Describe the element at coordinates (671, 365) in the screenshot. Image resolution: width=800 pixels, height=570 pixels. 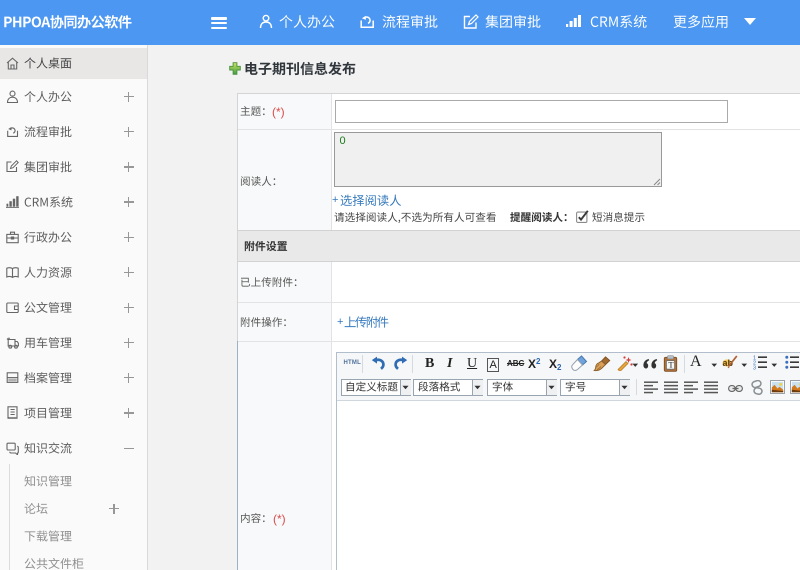
I see `svg-text: T` at that location.